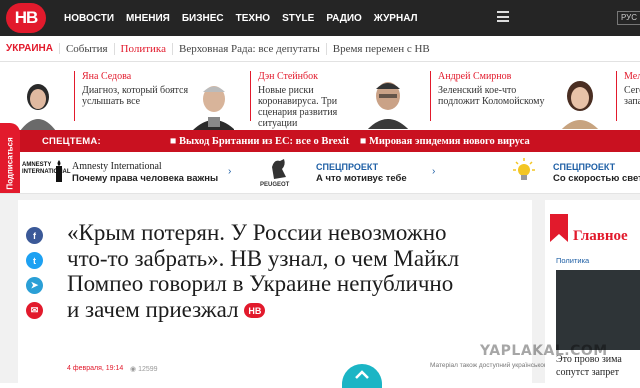  Describe the element at coordinates (298, 18) in the screenshot. I see `nav-style: STYLE` at that location.